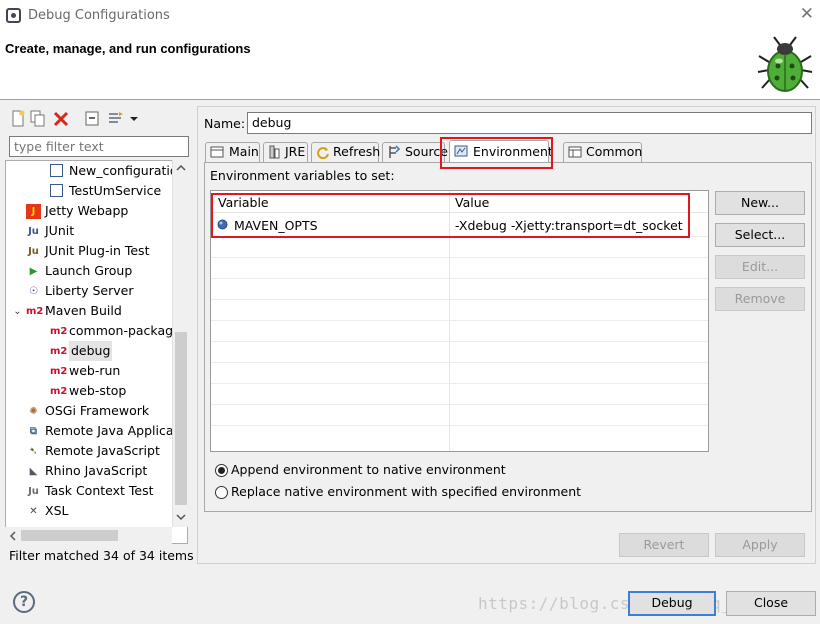 The height and width of the screenshot is (624, 820). I want to click on tree-item: ➷ Remote JavaScript, so click(91, 451).